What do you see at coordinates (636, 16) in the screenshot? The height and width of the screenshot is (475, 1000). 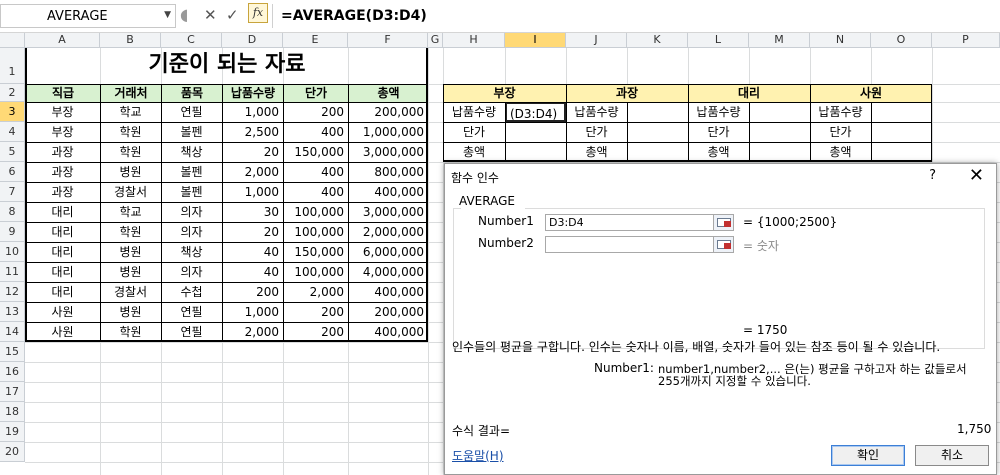 I see `formula-input: =AVERAGE(D3:D4)` at bounding box center [636, 16].